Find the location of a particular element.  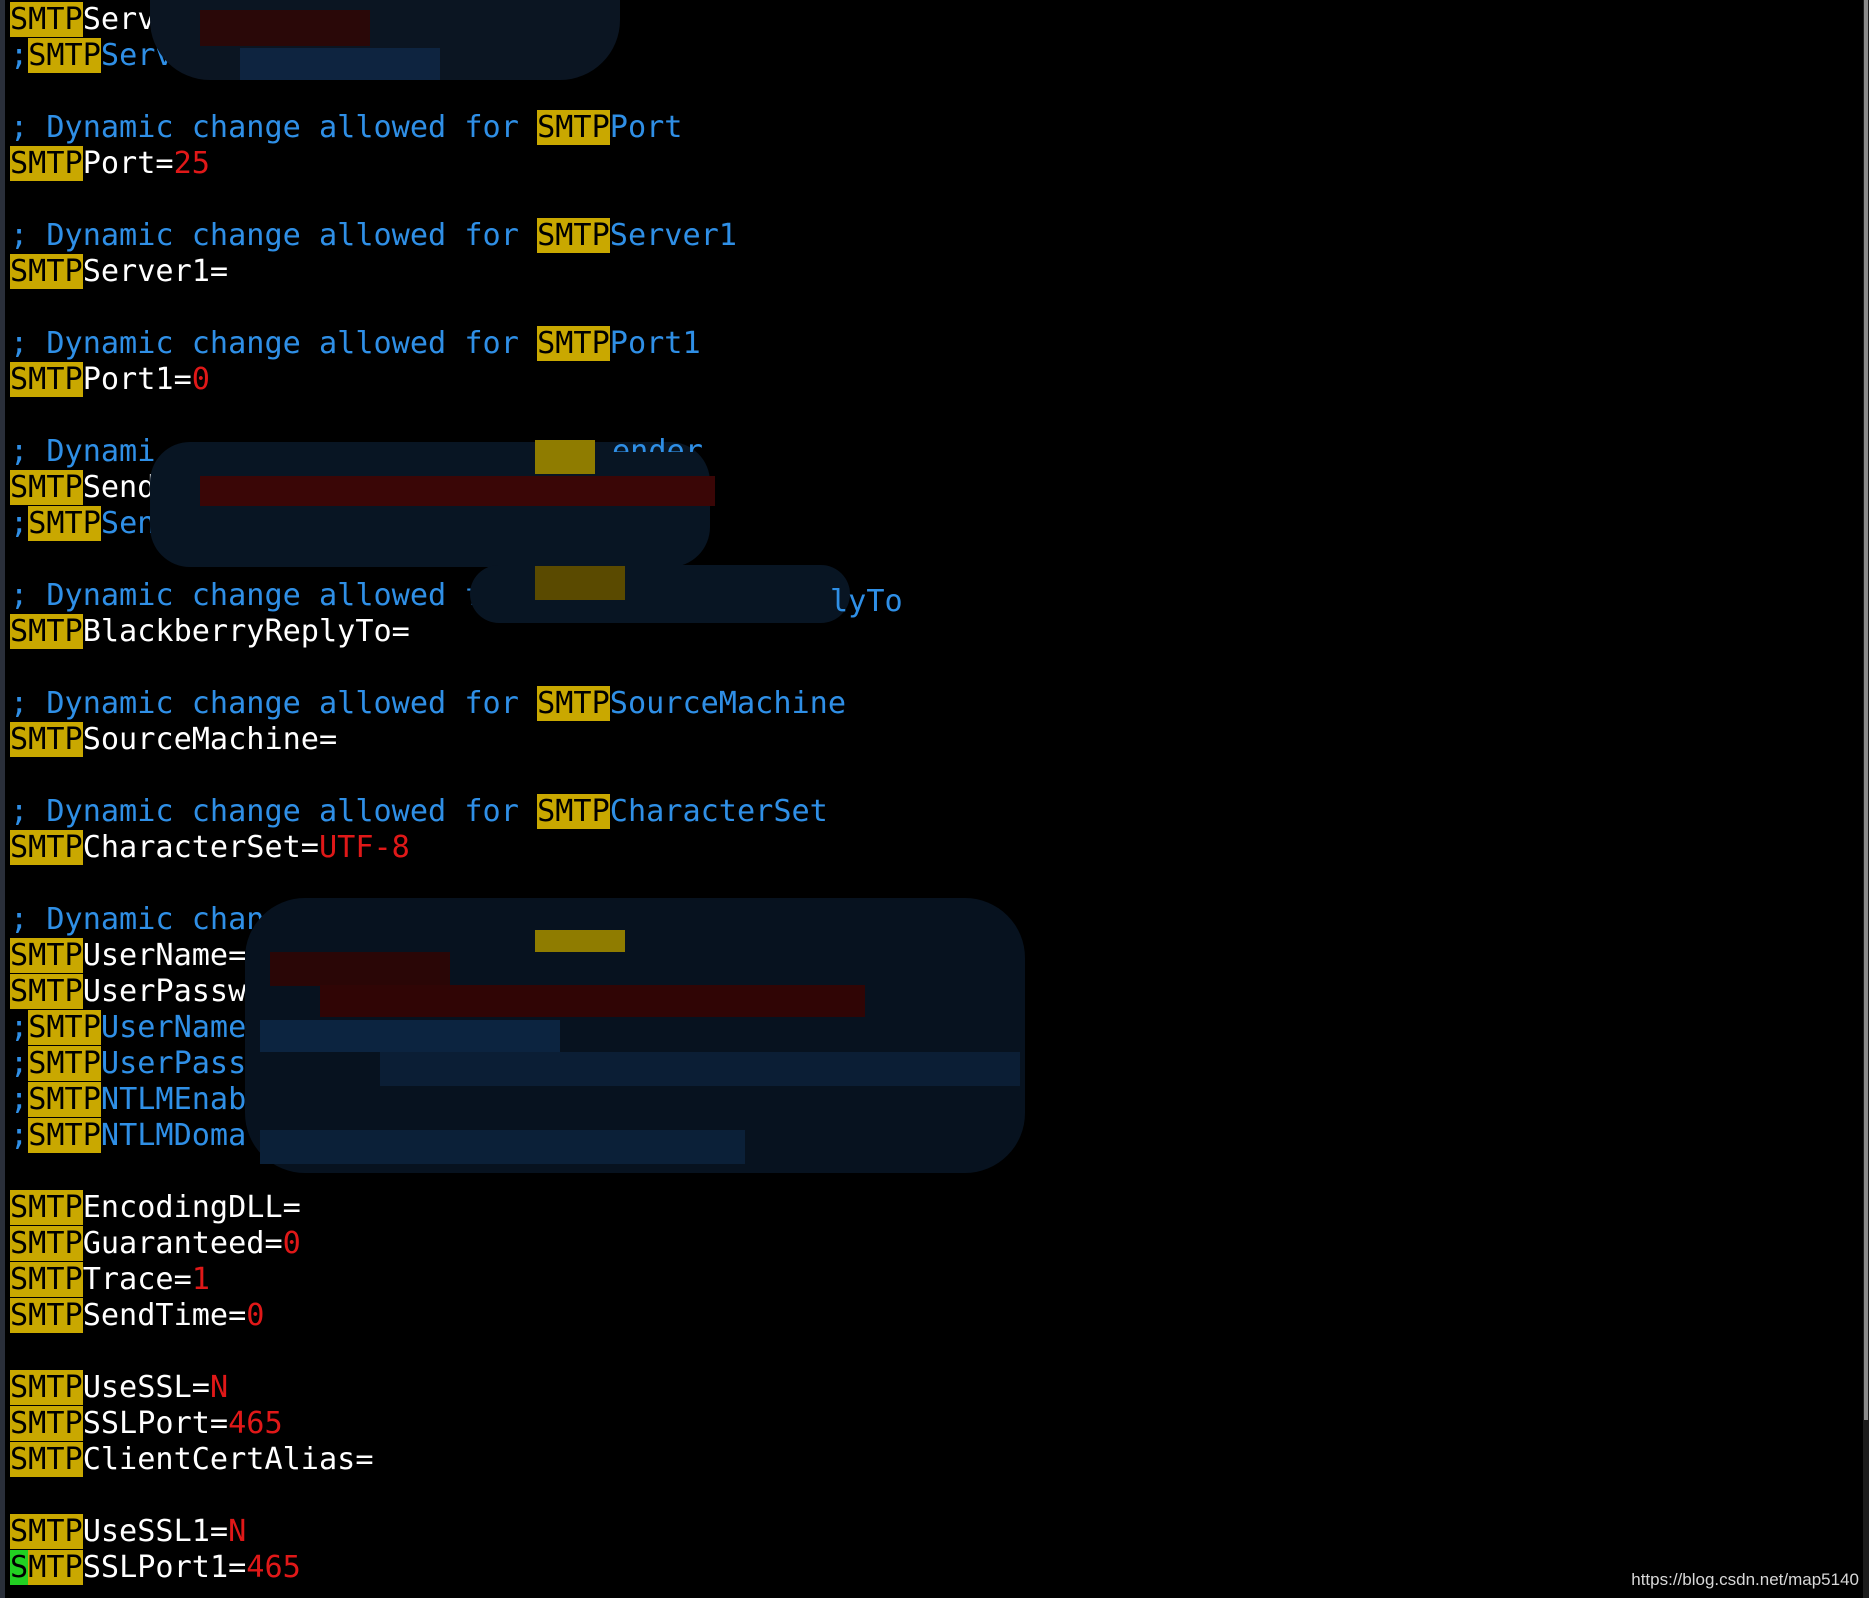

config-value: 1 is located at coordinates (200, 1279).